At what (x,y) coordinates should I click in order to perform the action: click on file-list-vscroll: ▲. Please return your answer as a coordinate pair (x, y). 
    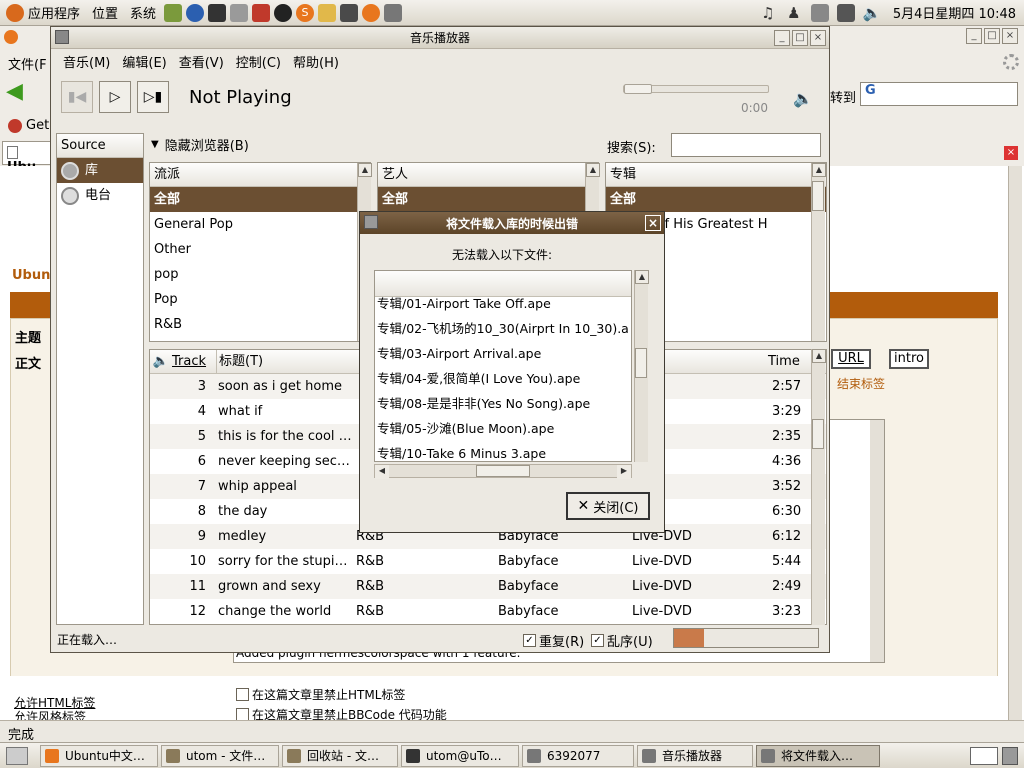
    Looking at the image, I should click on (641, 366).